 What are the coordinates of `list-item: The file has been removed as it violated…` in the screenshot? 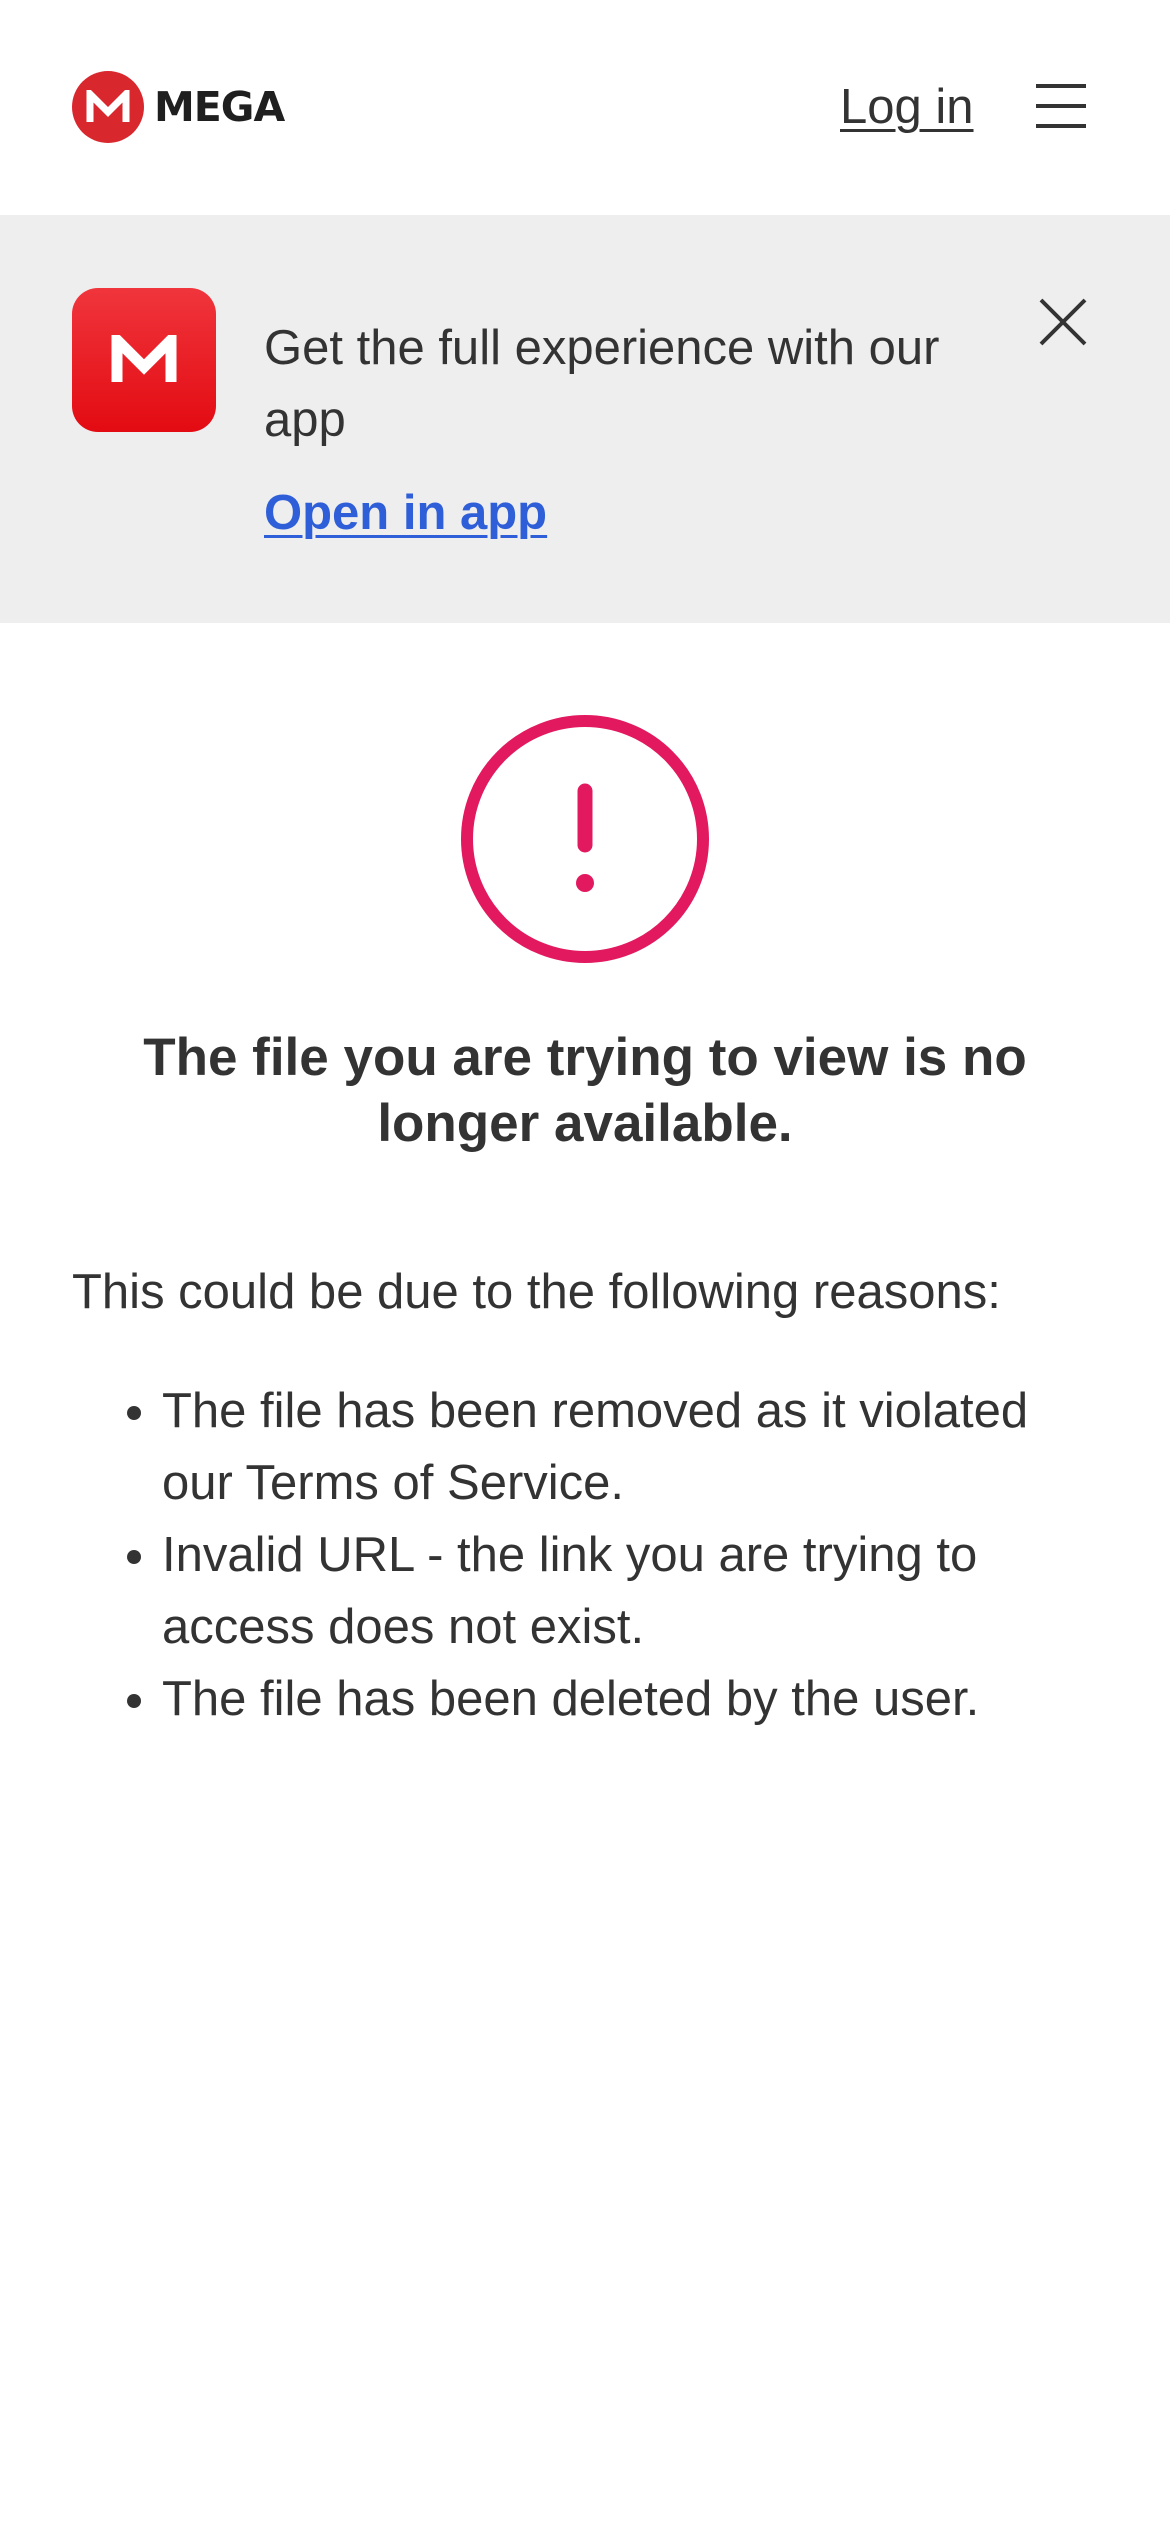 It's located at (630, 1447).